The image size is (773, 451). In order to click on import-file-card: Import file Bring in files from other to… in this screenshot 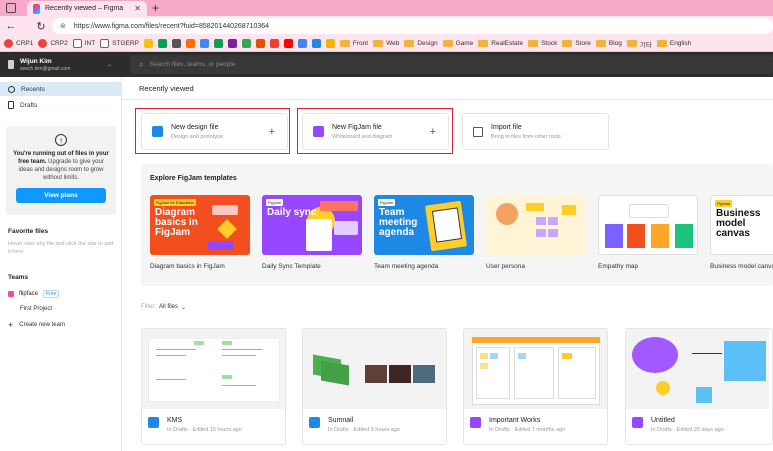, I will do `click(535, 131)`.